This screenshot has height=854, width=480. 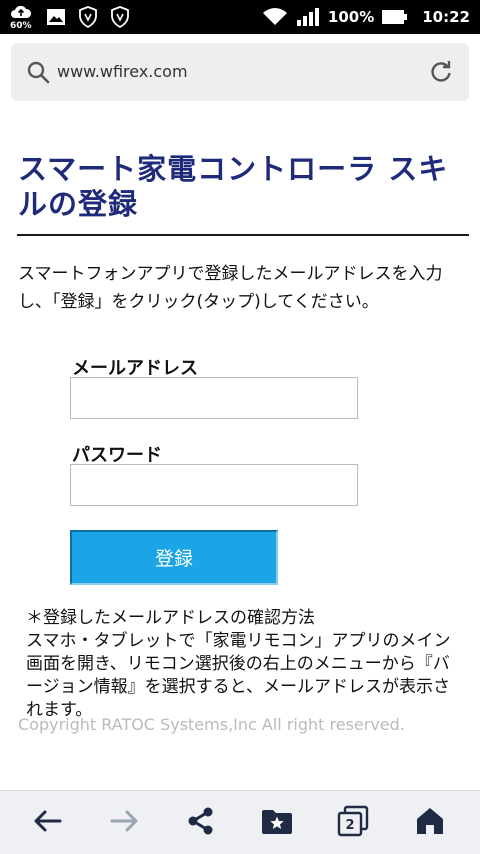 I want to click on forward-button, so click(x=124, y=823).